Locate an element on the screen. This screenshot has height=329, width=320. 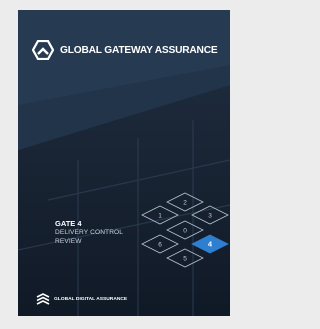
gate-label: 1 is located at coordinates (160, 216).